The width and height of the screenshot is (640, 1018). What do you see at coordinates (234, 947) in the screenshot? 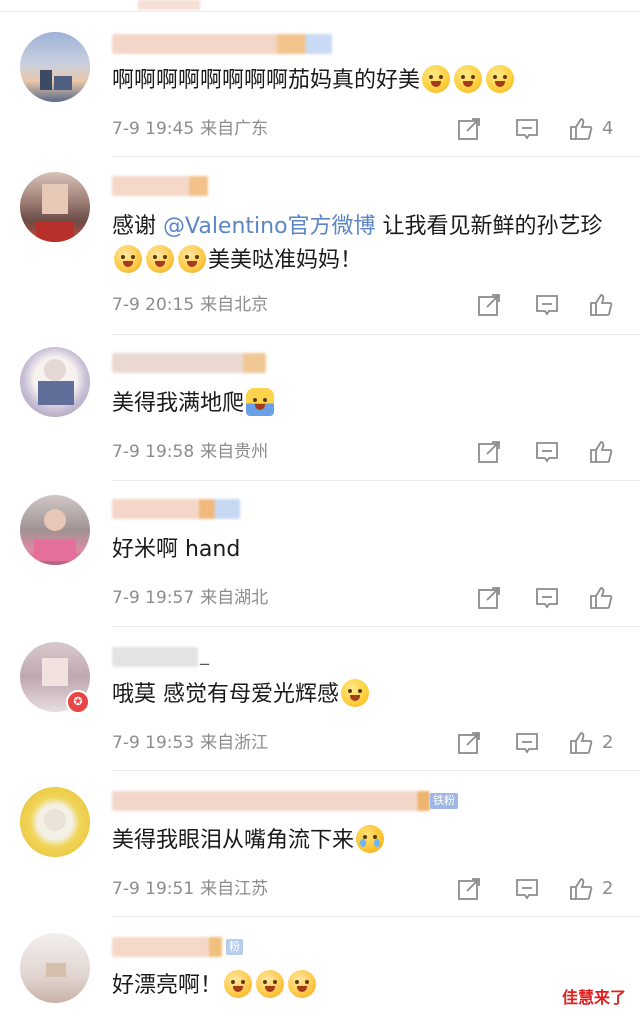
I see `fan-badge: 粉` at bounding box center [234, 947].